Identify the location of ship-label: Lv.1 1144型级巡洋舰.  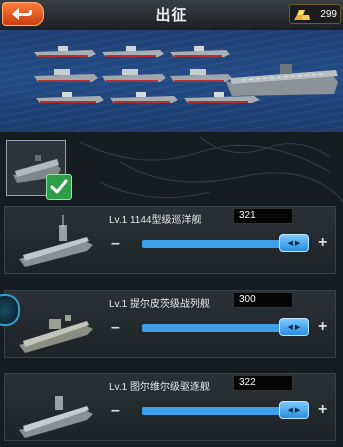
(155, 220).